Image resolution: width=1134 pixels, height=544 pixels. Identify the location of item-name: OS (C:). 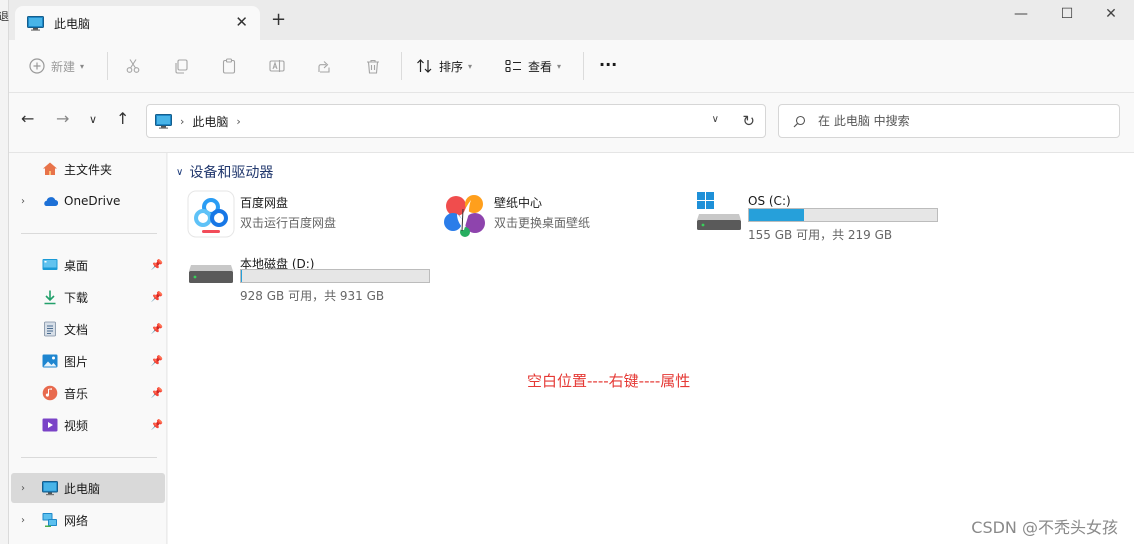
(769, 201).